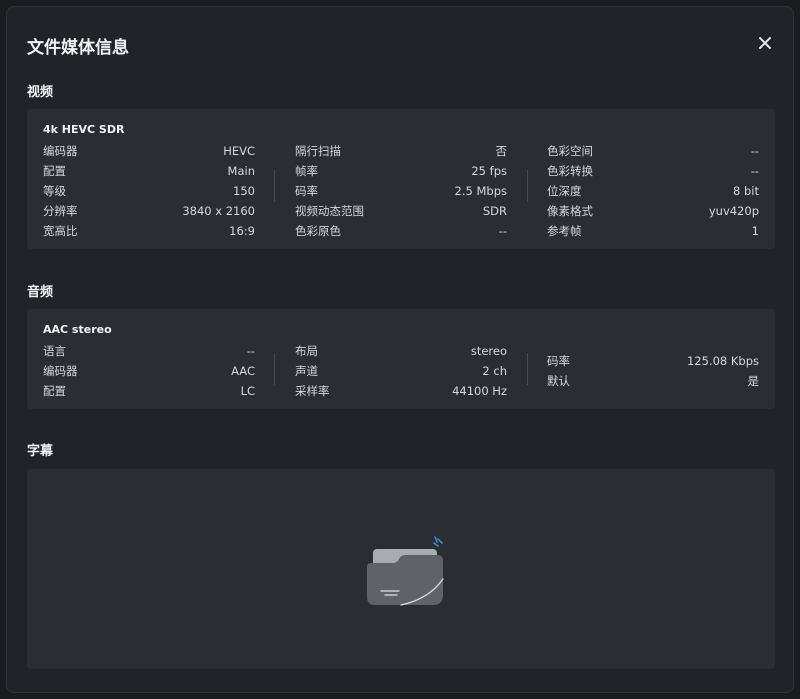 This screenshot has height=699, width=800. What do you see at coordinates (746, 191) in the screenshot?
I see `property-value: 8 bit` at bounding box center [746, 191].